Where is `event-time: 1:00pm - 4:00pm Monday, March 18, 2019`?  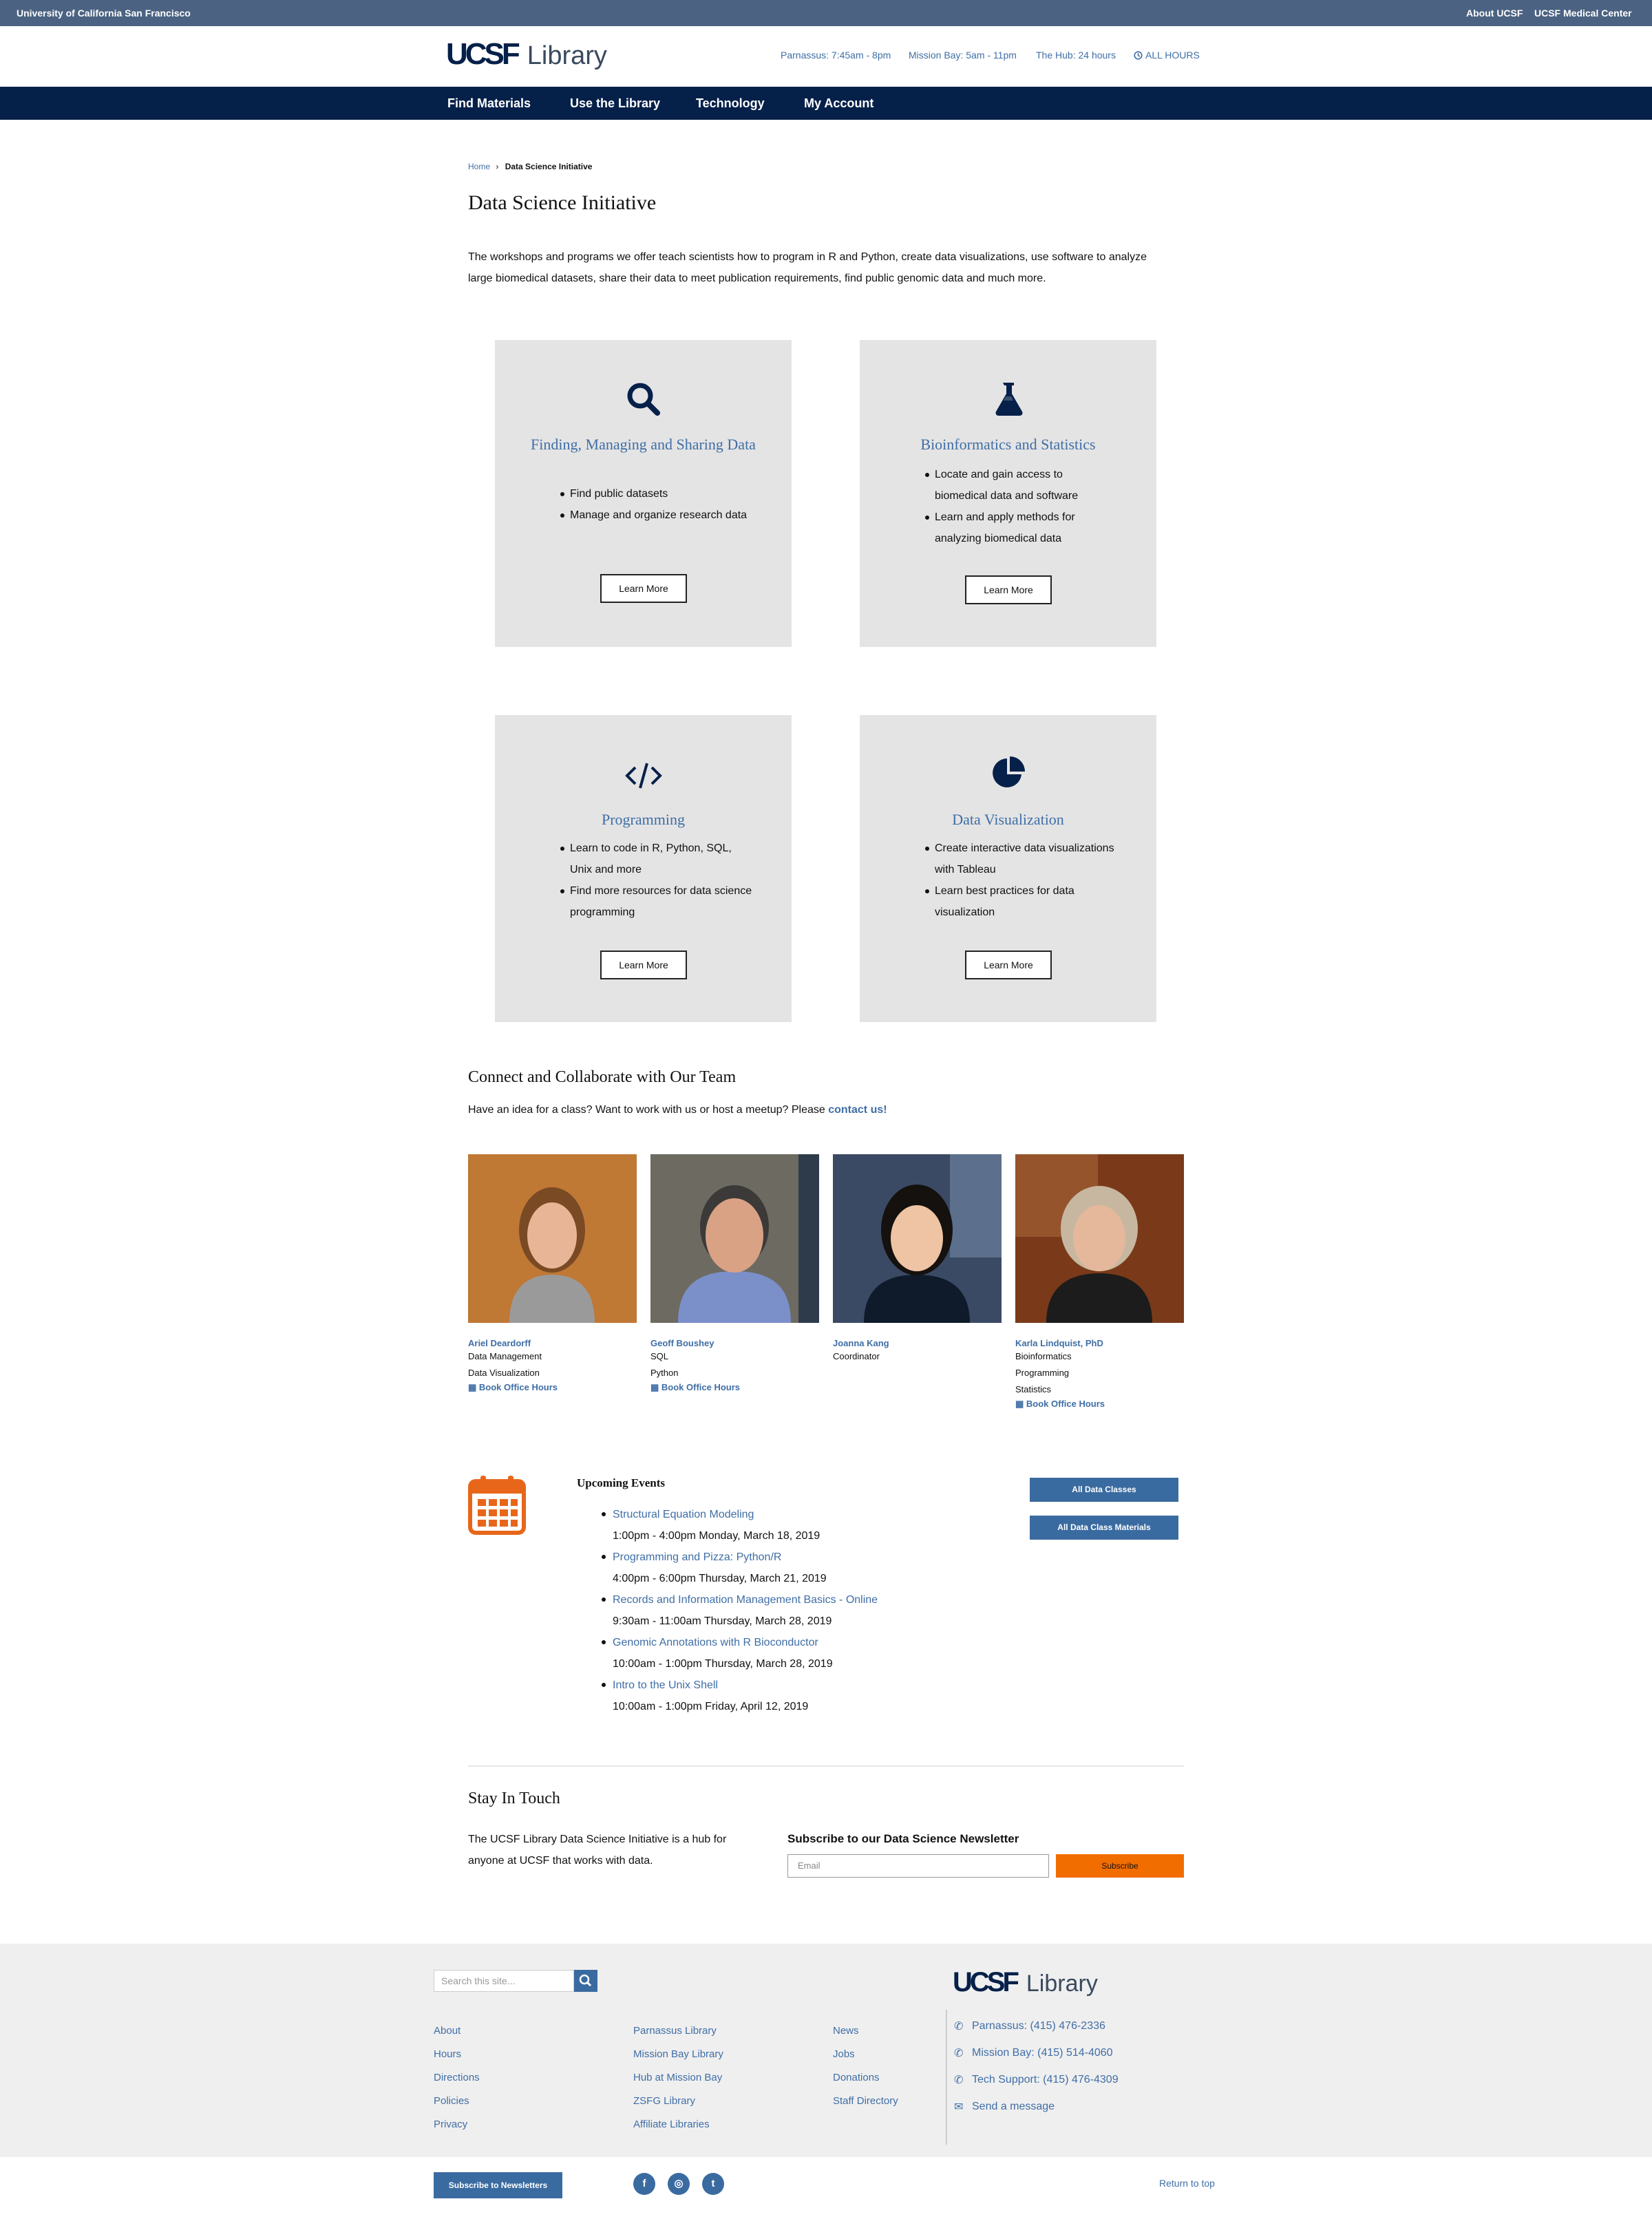
event-time: 1:00pm - 4:00pm Monday, March 18, 2019 is located at coordinates (716, 1536).